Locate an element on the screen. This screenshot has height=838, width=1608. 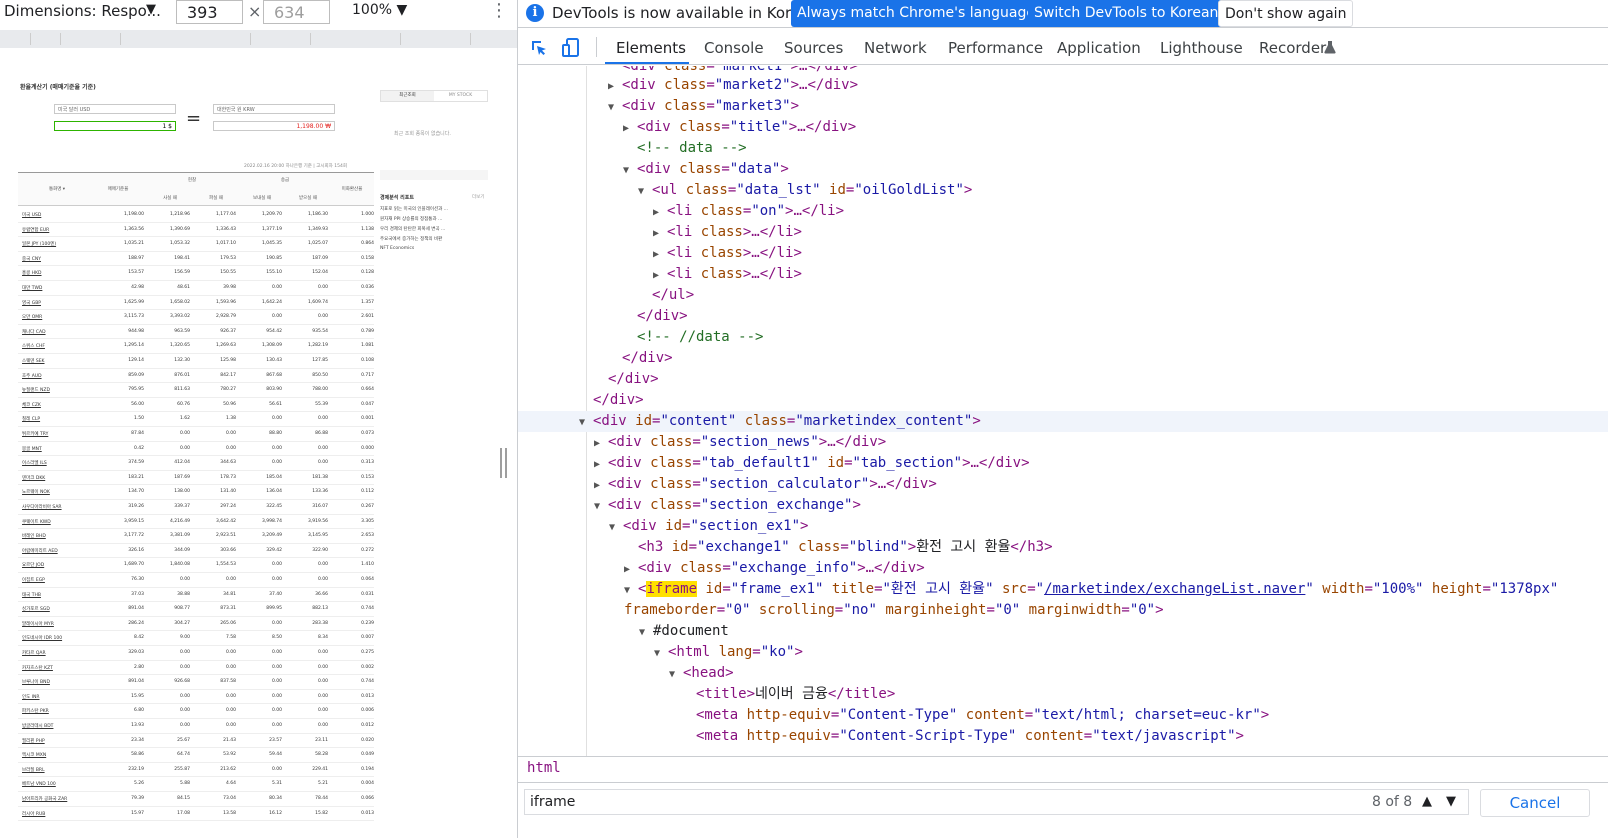
currency-link: 대만 TWD is located at coordinates (32, 288).